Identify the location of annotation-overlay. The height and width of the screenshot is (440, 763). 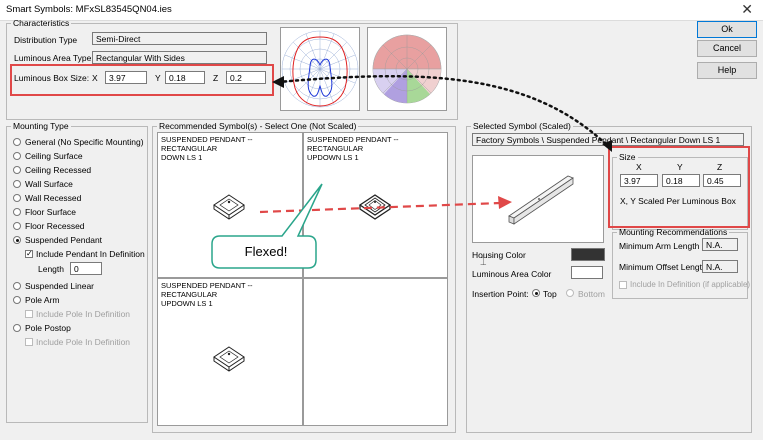
(435, 144).